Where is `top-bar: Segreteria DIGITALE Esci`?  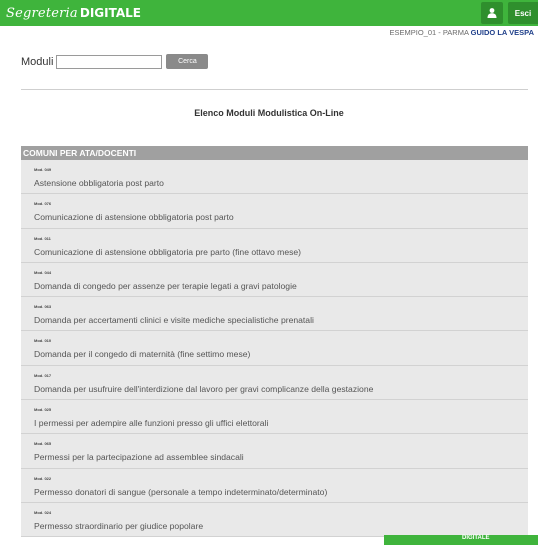 top-bar: Segreteria DIGITALE Esci is located at coordinates (269, 13).